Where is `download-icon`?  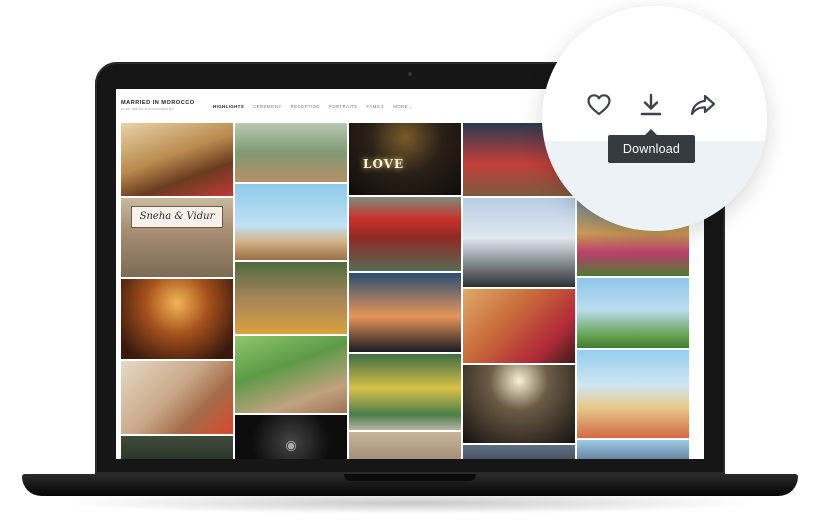 download-icon is located at coordinates (651, 107).